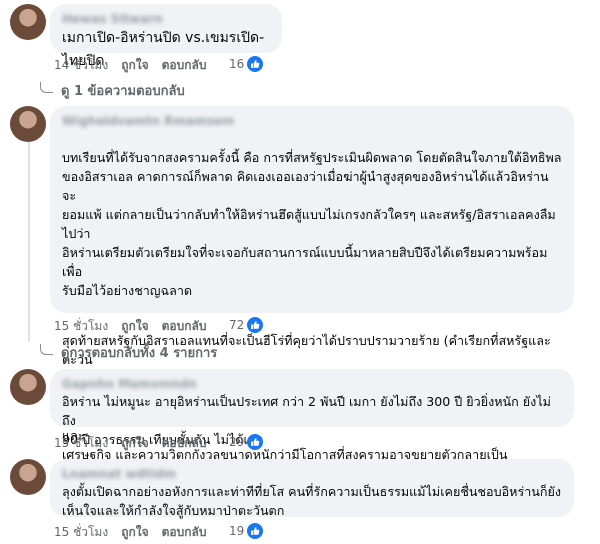 This screenshot has height=544, width=600. What do you see at coordinates (312, 384) in the screenshot?
I see `comment-author: Gapnhn Mamvmndn` at bounding box center [312, 384].